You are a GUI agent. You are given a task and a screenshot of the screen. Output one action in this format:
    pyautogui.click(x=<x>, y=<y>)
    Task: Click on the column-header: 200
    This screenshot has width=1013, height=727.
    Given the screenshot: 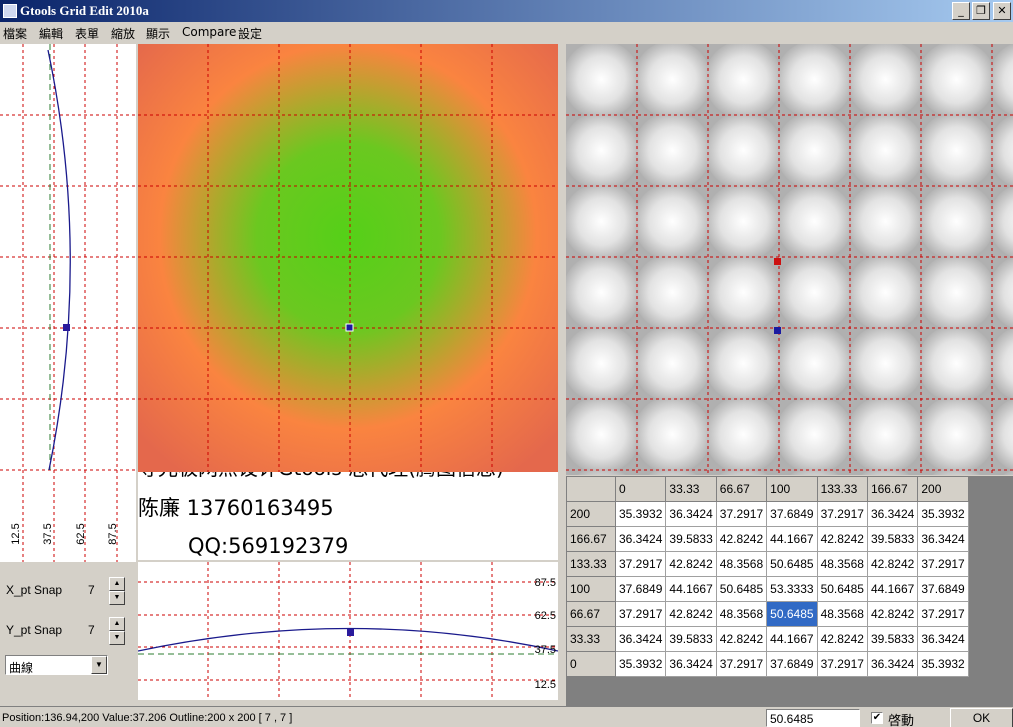 What is the action you would take?
    pyautogui.click(x=943, y=489)
    